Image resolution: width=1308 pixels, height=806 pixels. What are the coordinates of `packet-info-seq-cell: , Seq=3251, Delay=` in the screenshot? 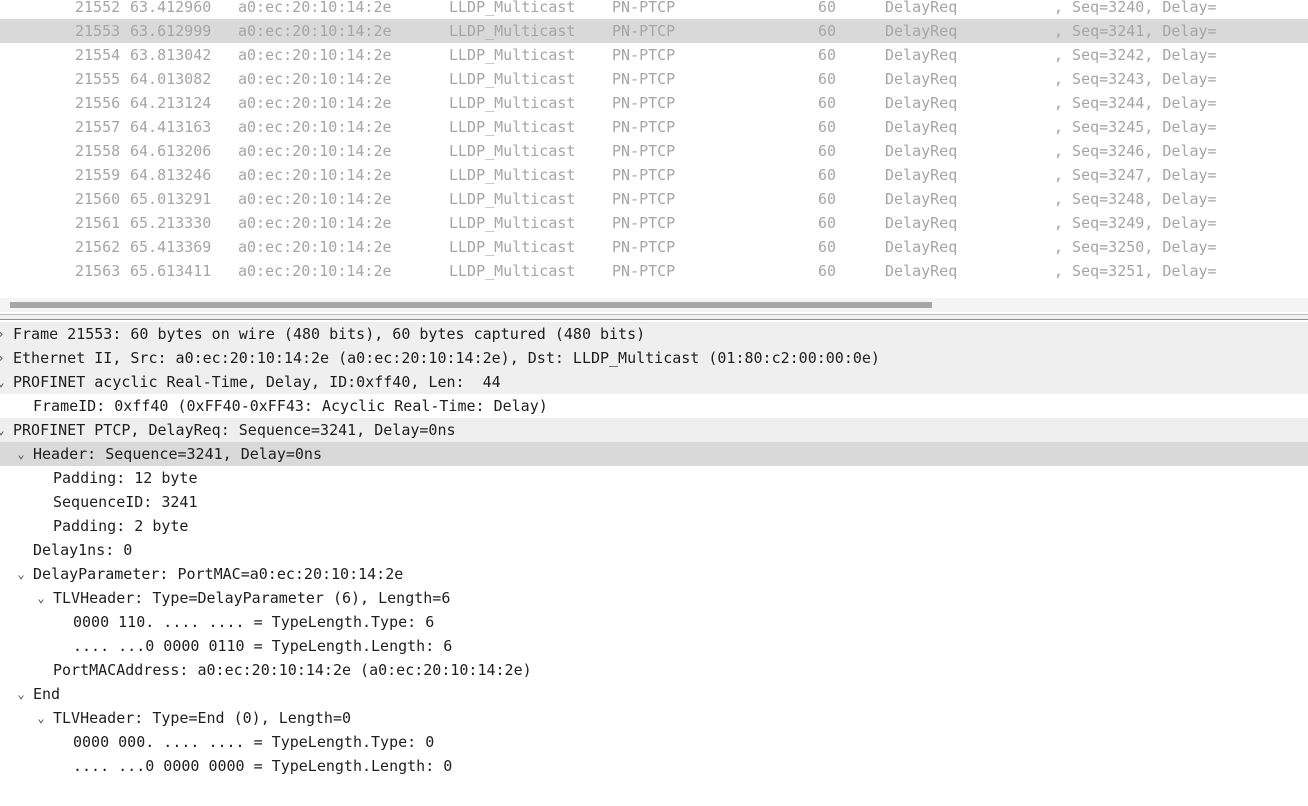 It's located at (1135, 271).